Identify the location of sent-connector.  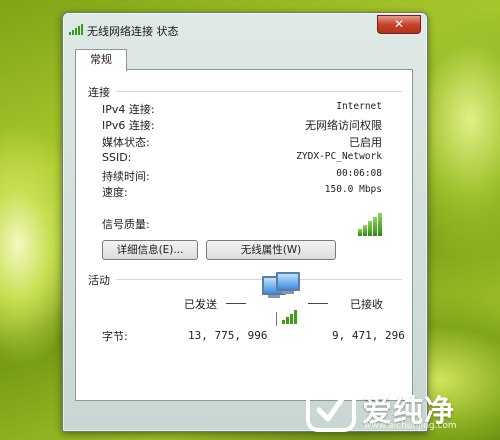
(236, 303).